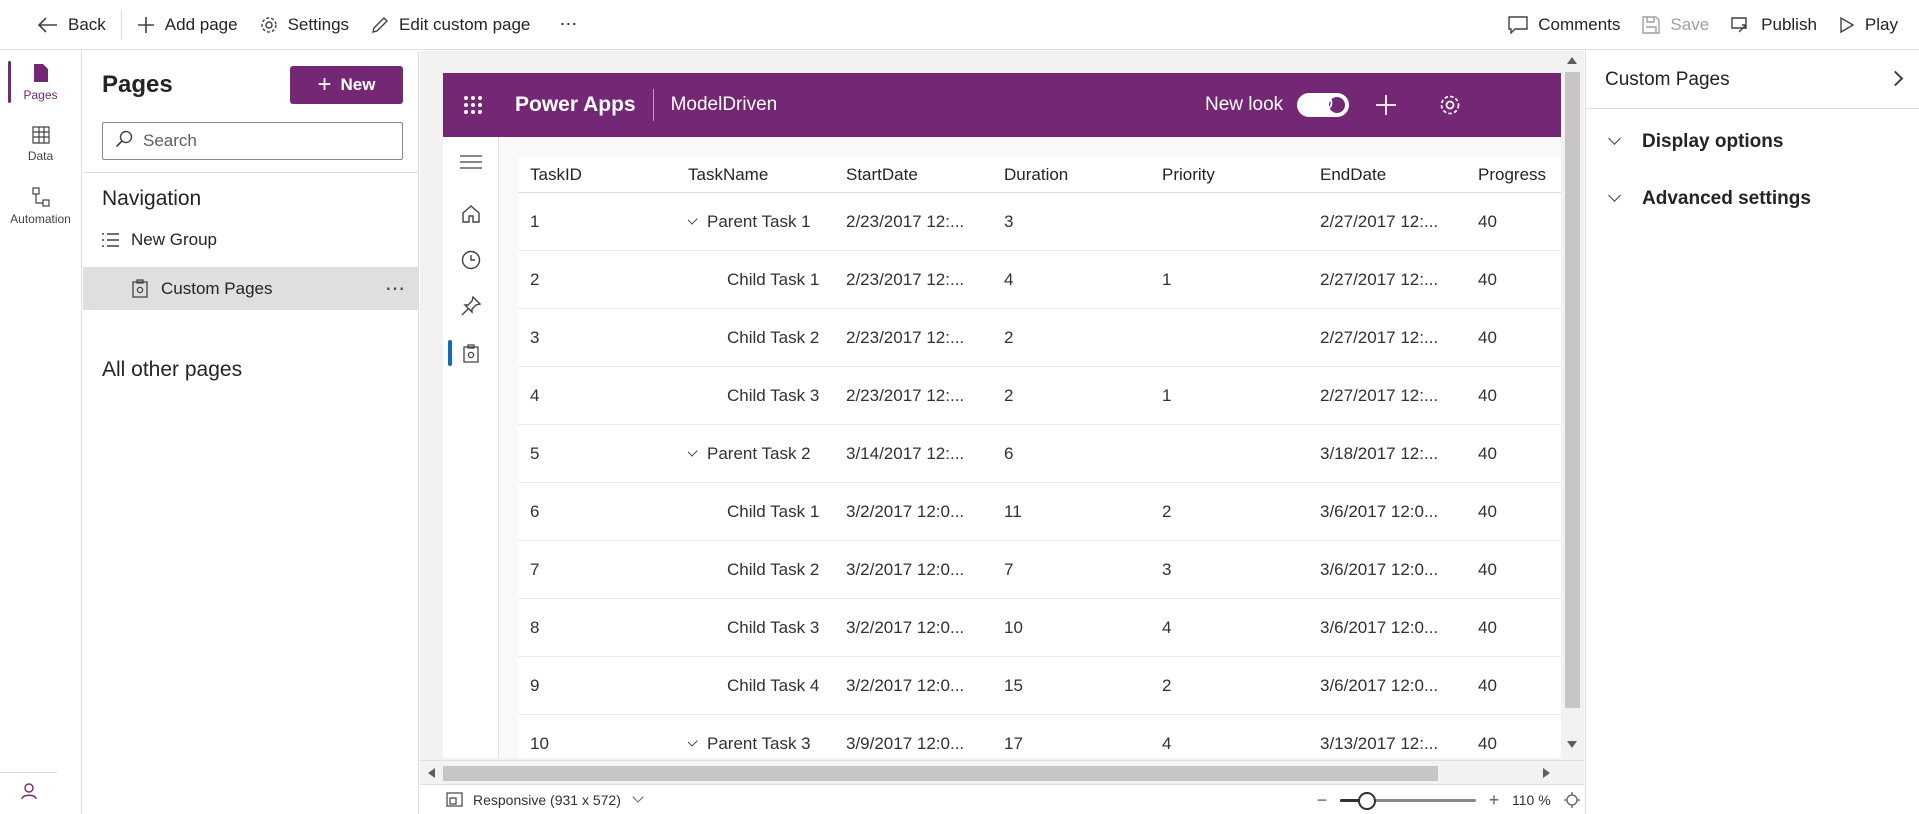 This screenshot has height=814, width=1919. I want to click on column-header-priority: Priority, so click(1188, 175).